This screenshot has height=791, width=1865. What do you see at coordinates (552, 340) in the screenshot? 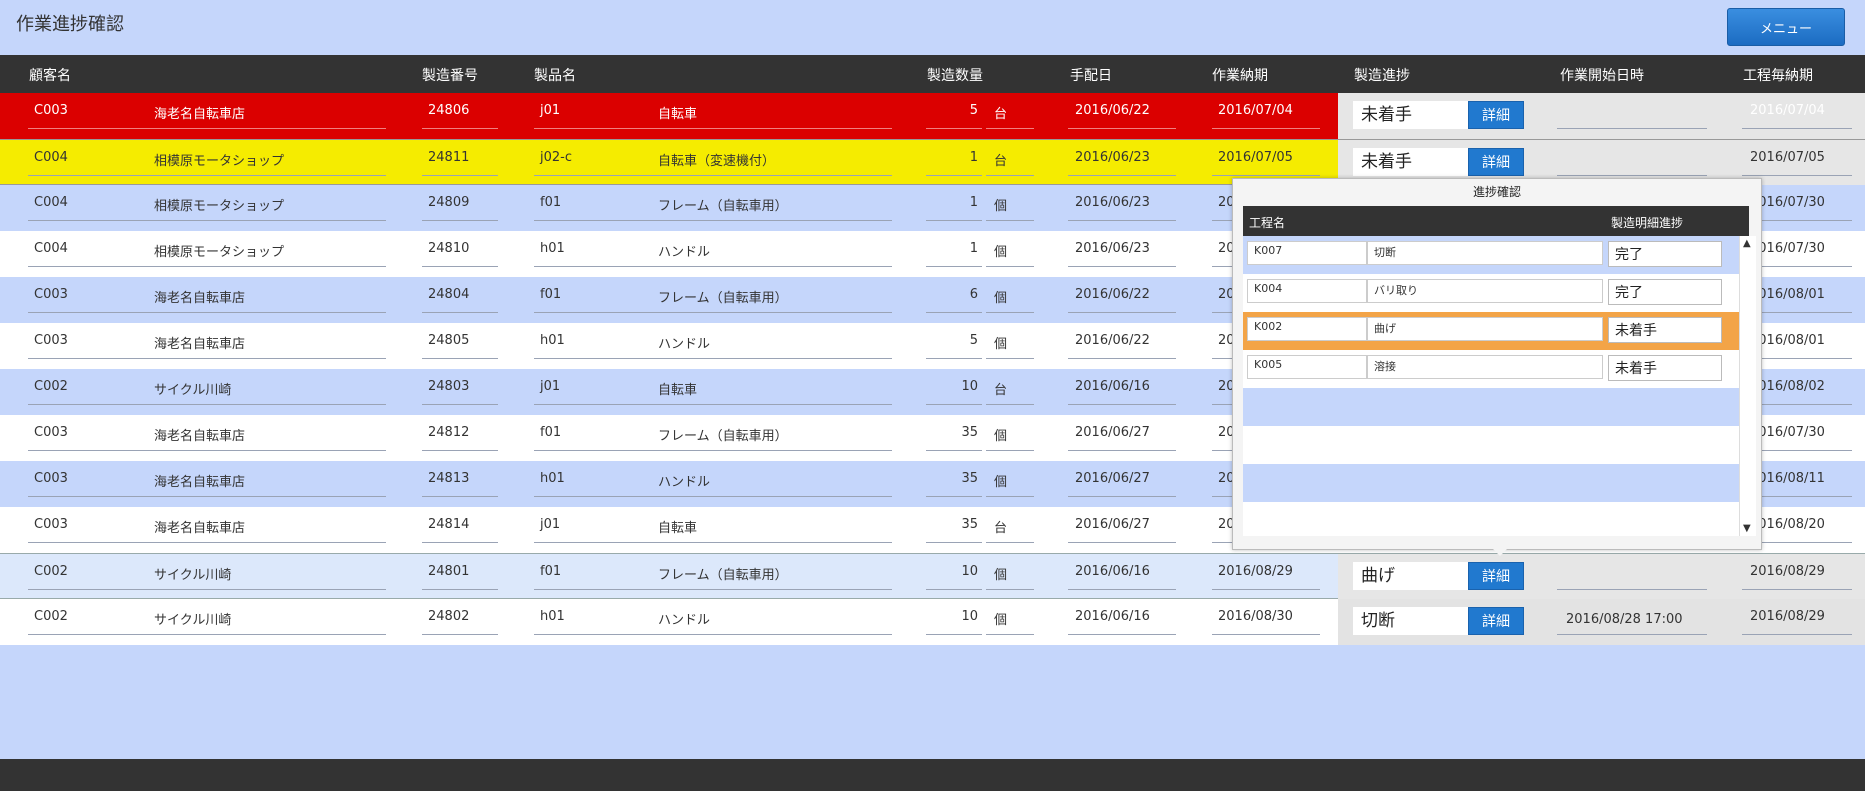
I see `product-code: h01` at bounding box center [552, 340].